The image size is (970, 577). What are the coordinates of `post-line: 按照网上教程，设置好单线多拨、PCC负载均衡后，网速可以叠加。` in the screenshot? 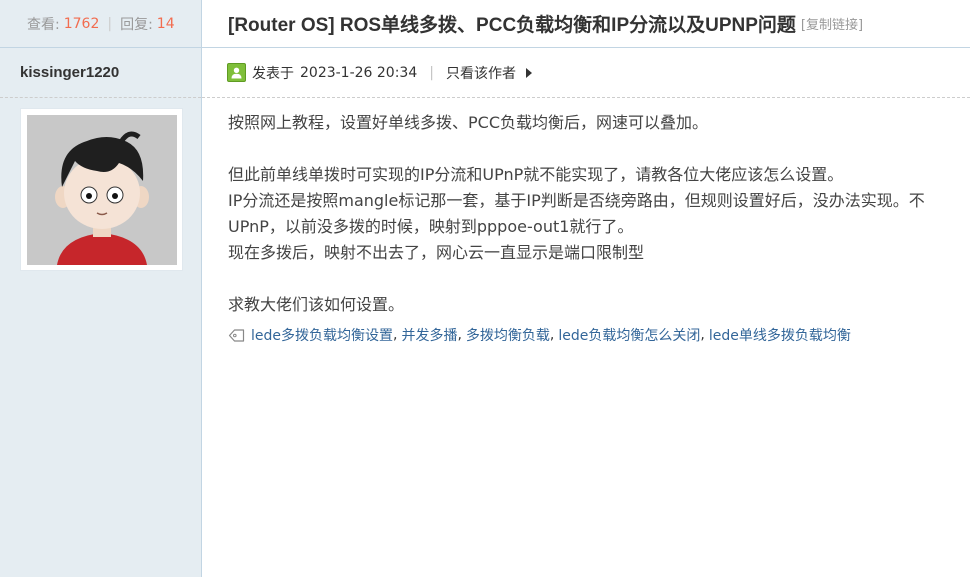 It's located at (468, 122).